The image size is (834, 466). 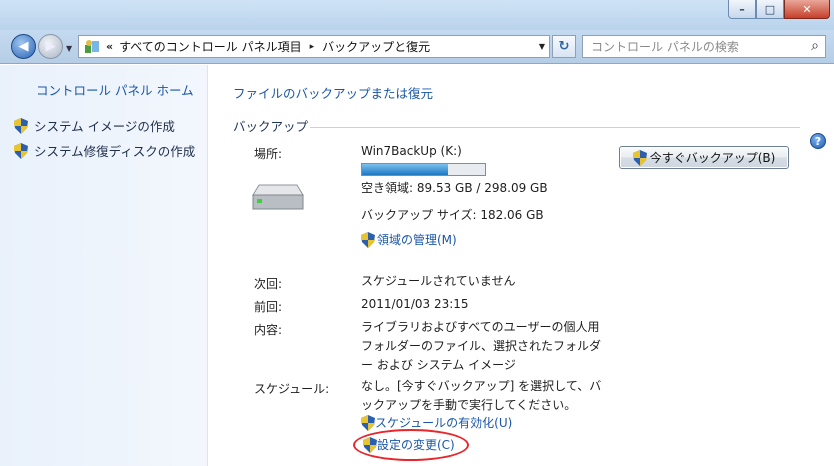 I want to click on schedule-label: スケジュール:, so click(x=292, y=389).